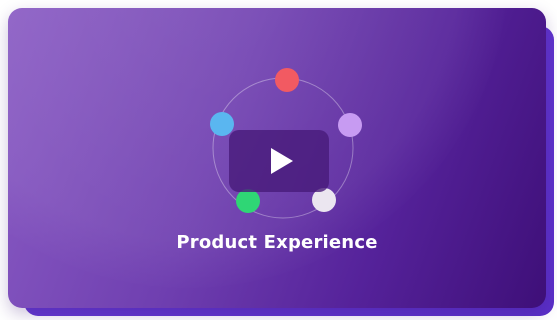  What do you see at coordinates (287, 80) in the screenshot?
I see `node-top` at bounding box center [287, 80].